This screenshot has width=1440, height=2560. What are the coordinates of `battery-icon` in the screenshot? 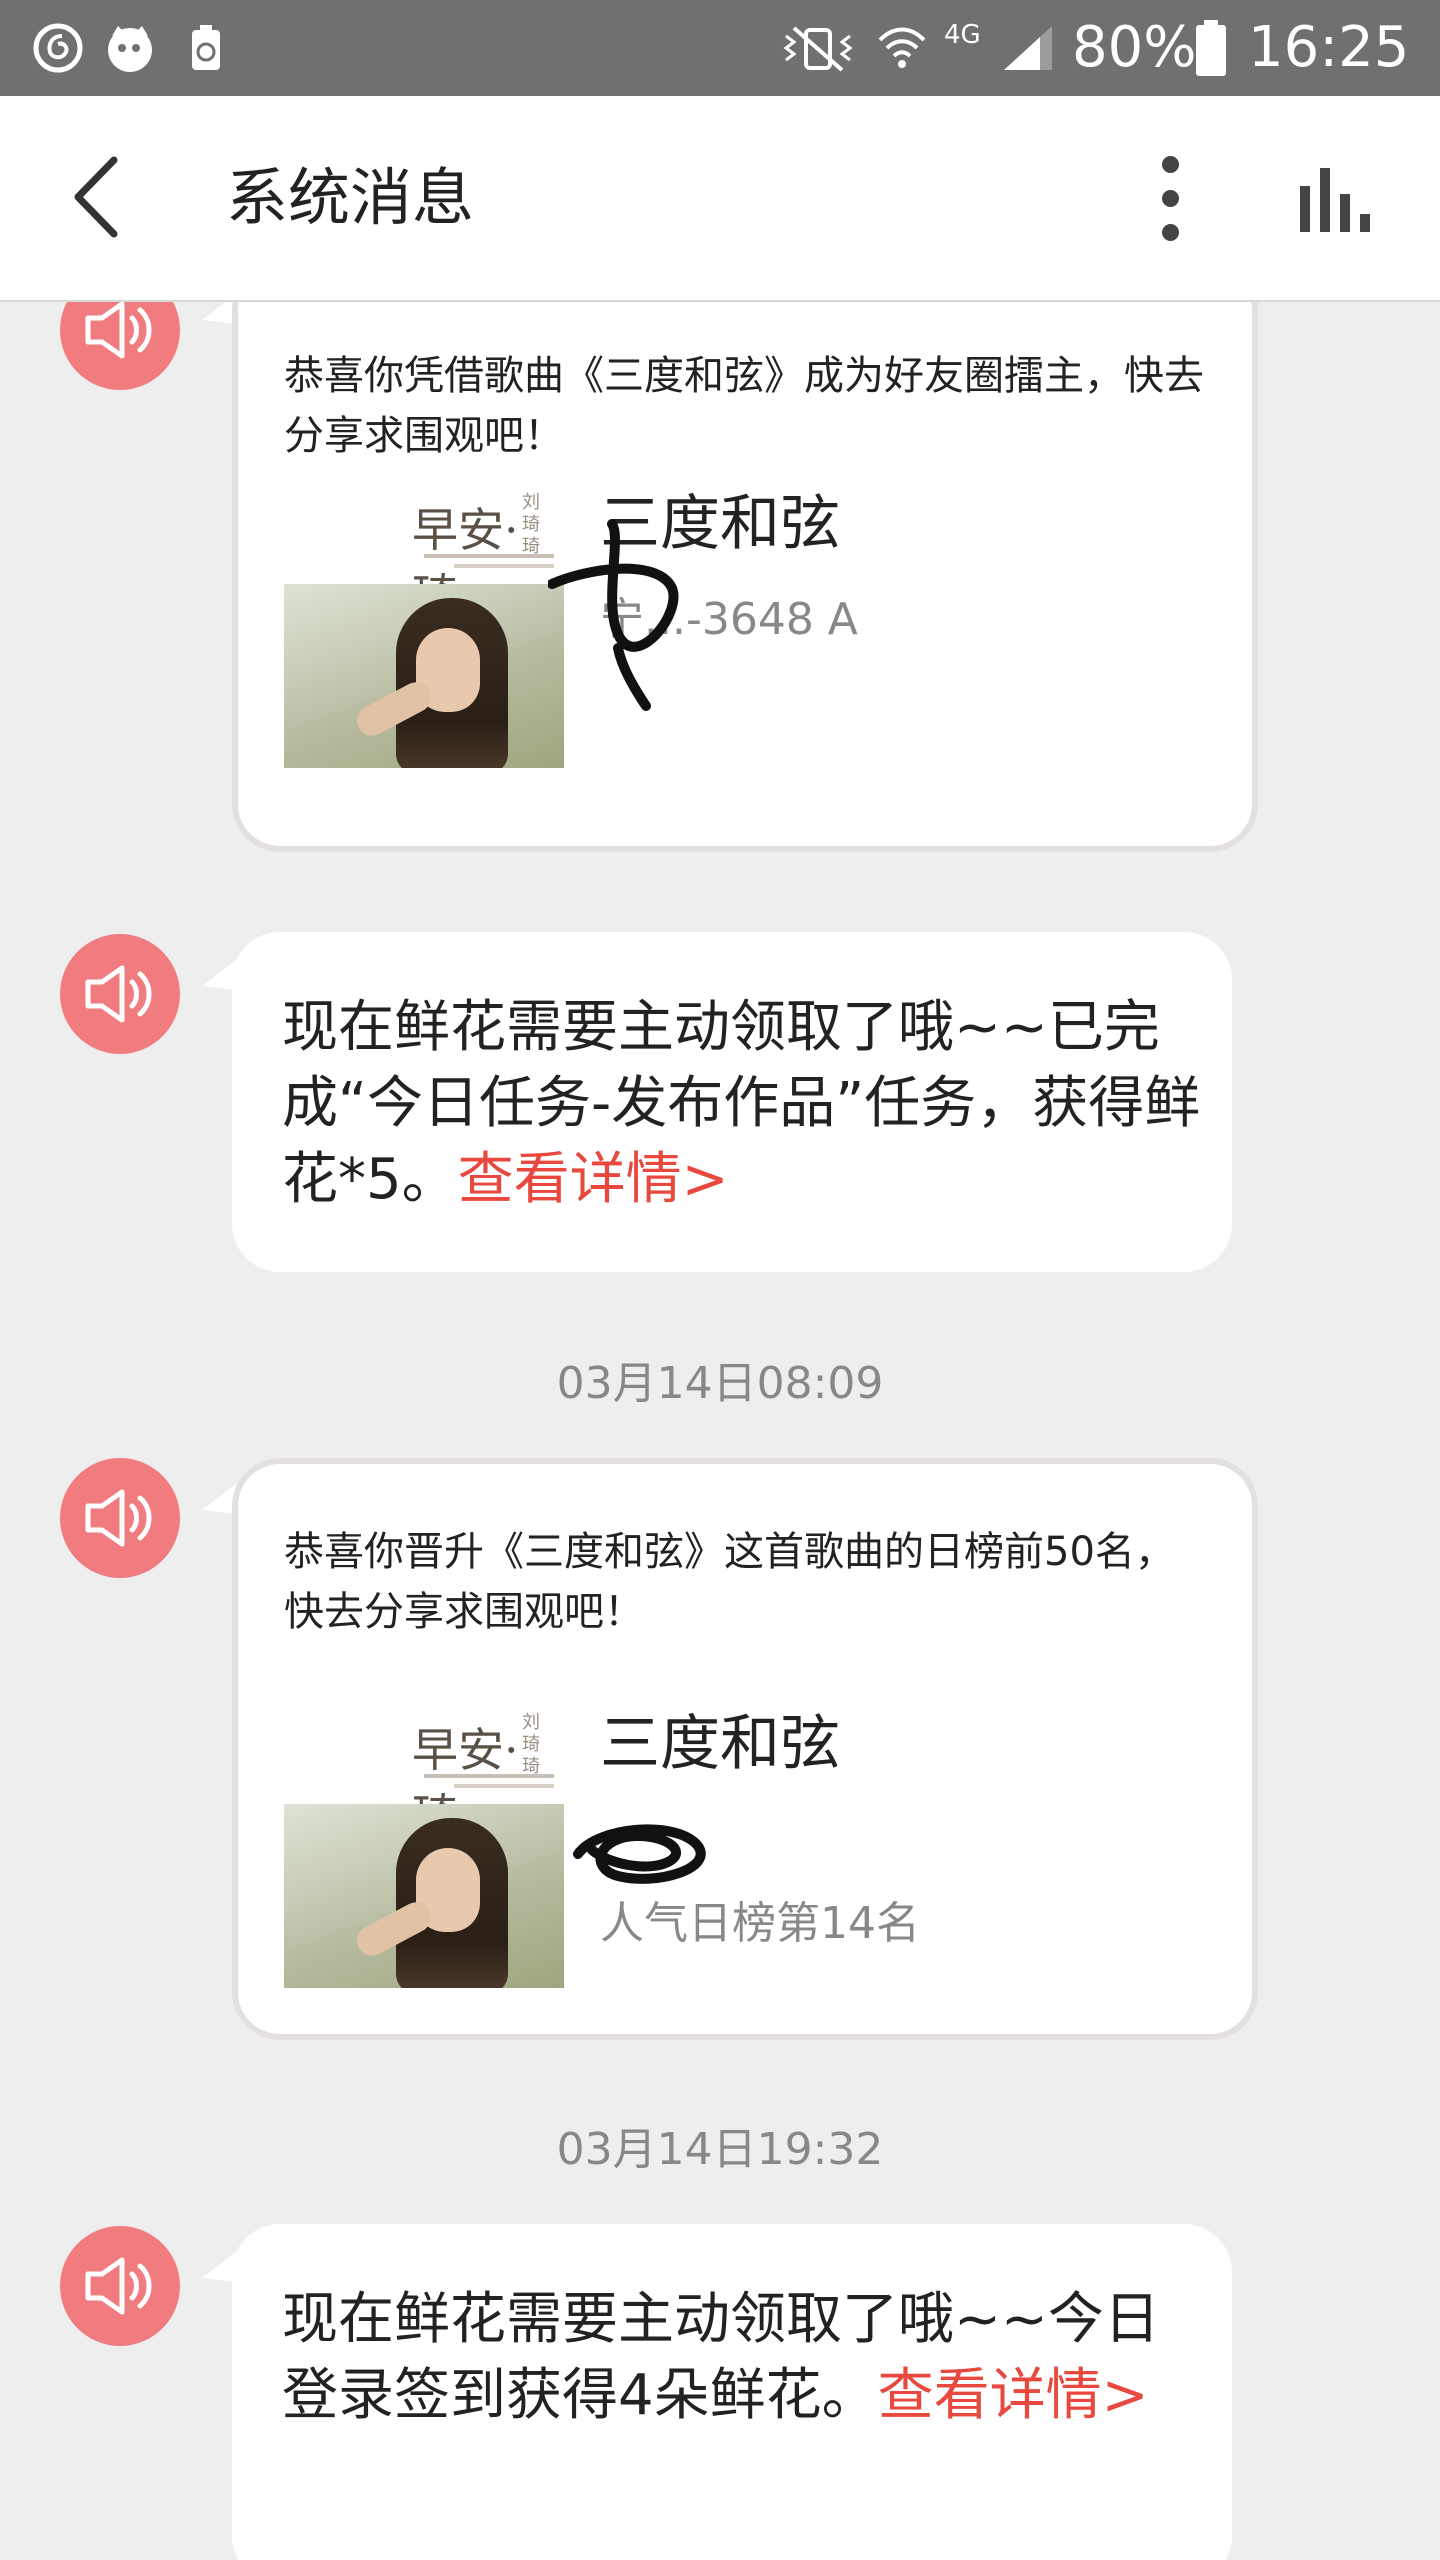 It's located at (1211, 48).